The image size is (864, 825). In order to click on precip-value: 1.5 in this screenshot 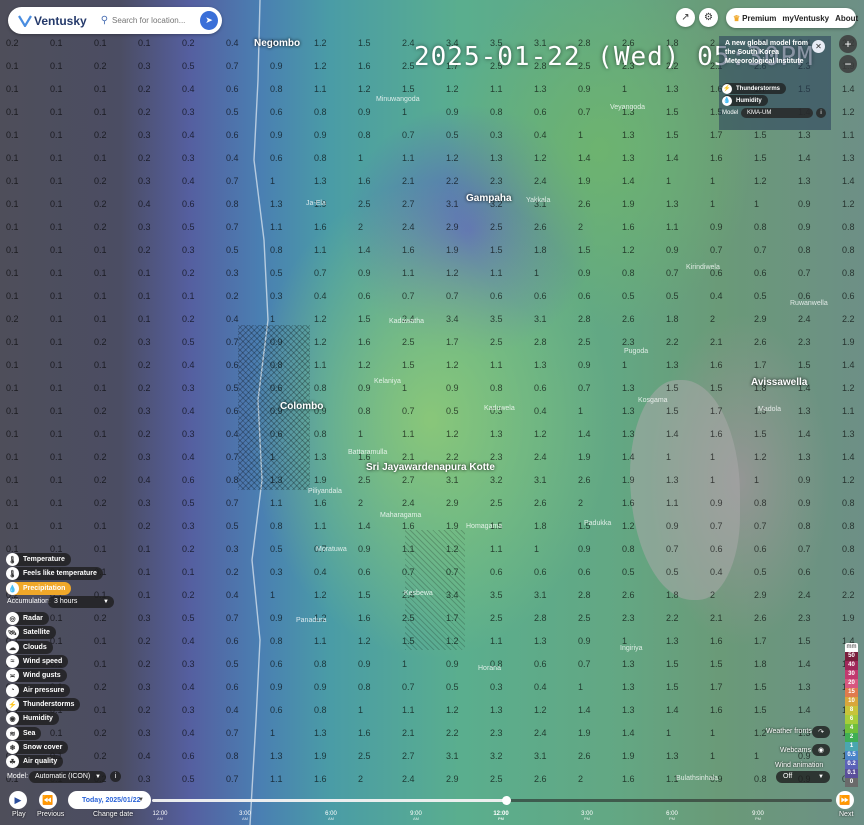, I will do `click(716, 388)`.